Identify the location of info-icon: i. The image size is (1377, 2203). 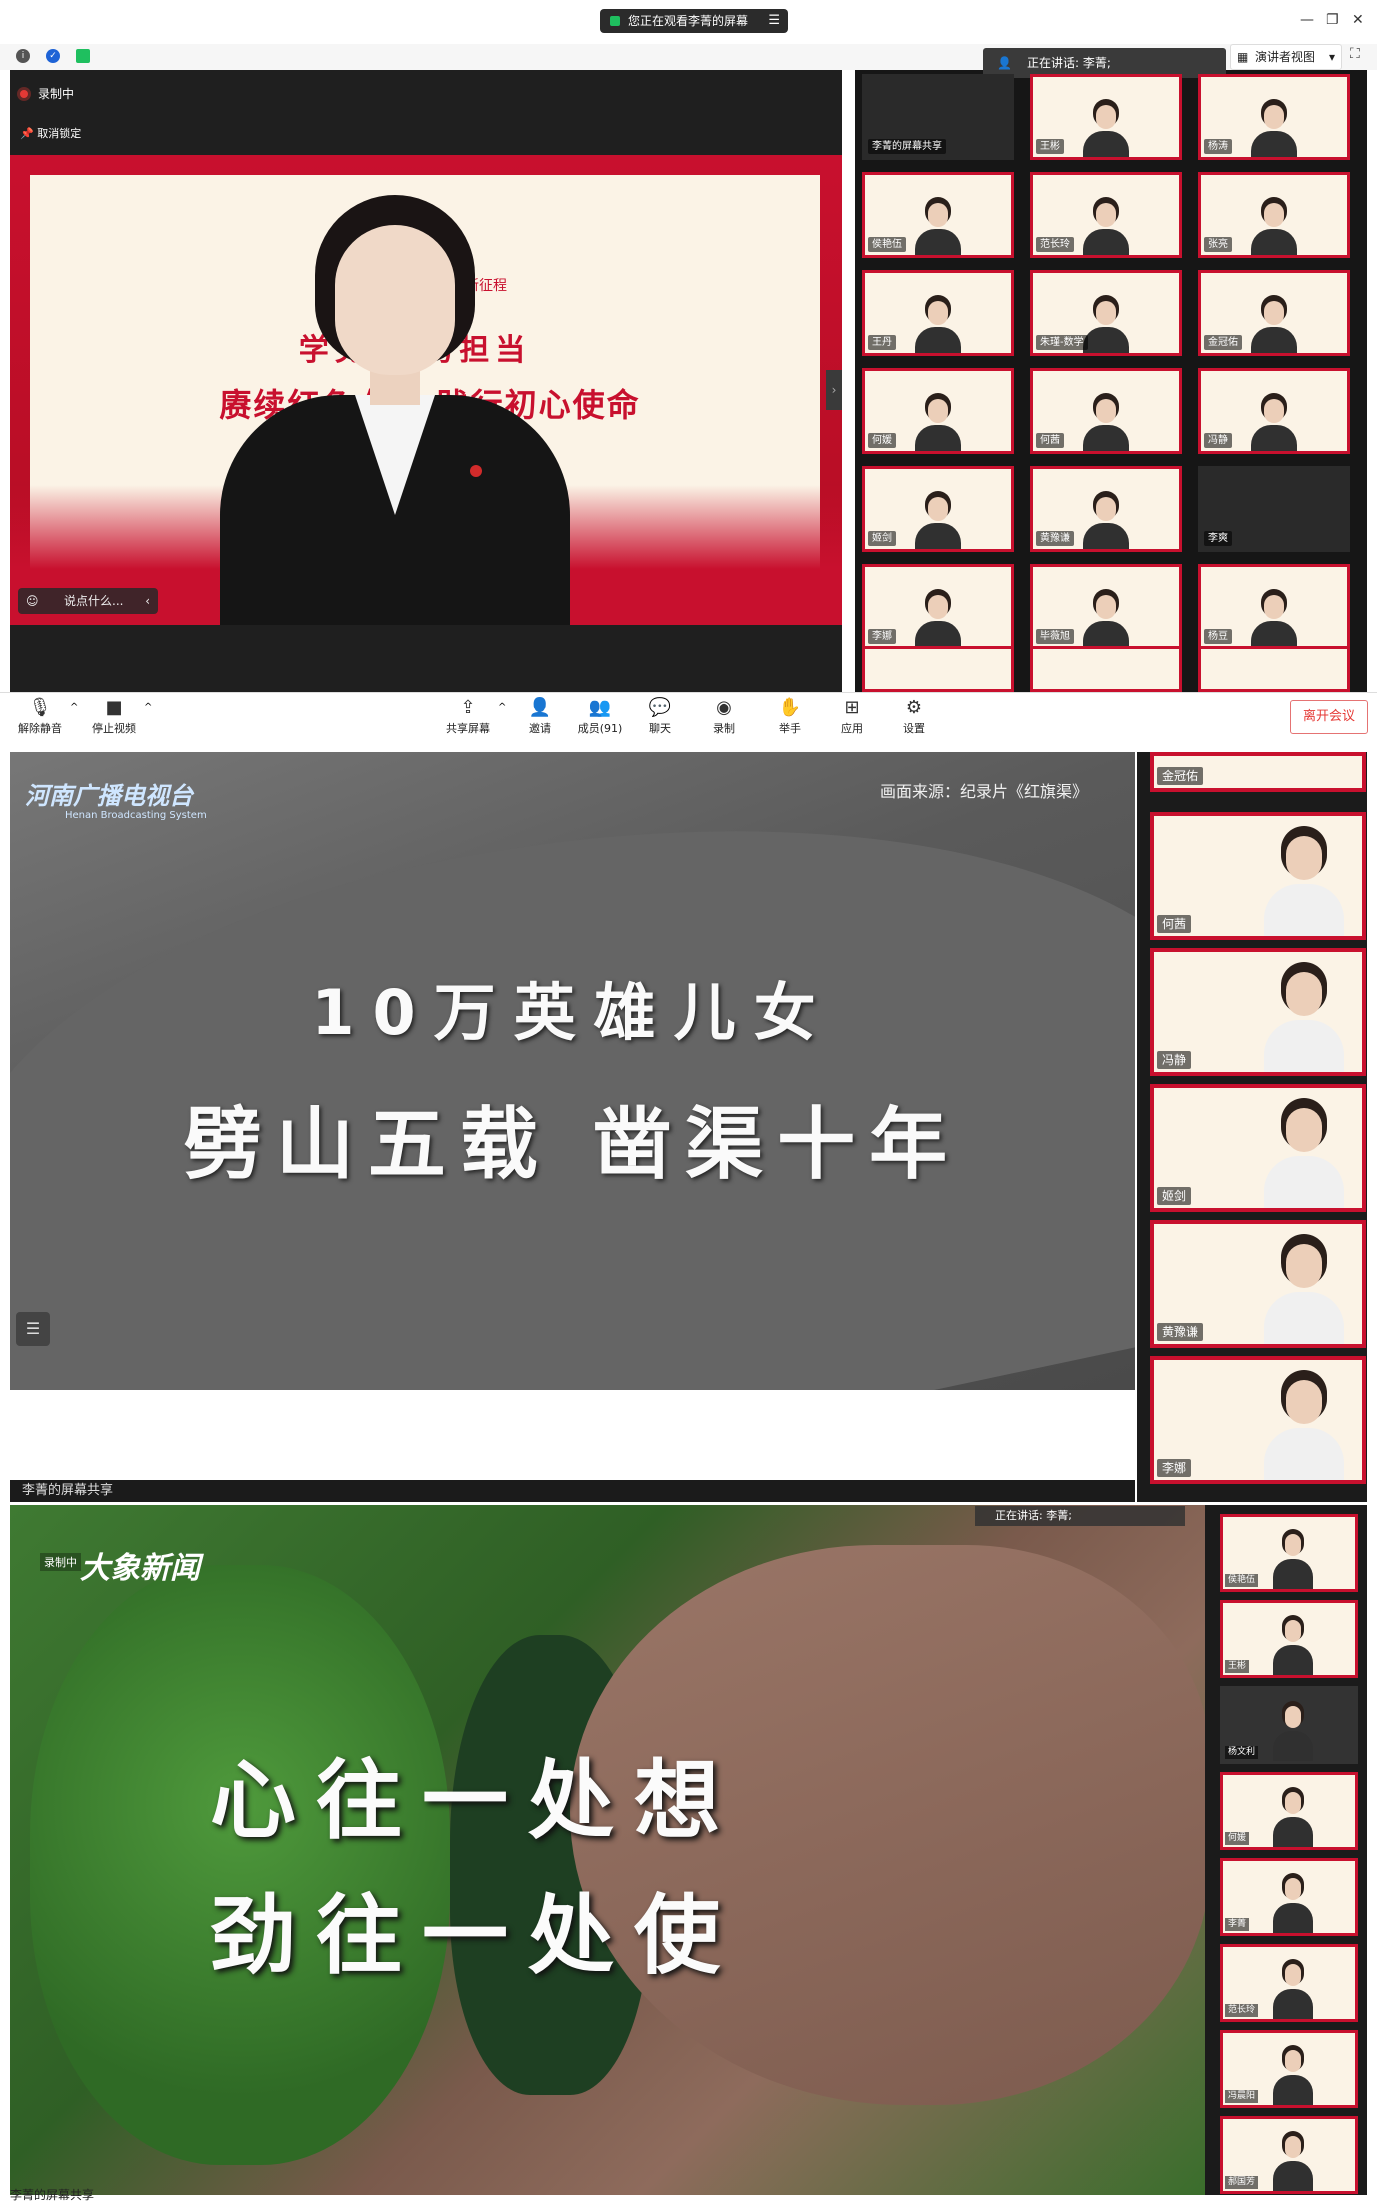
(23, 56).